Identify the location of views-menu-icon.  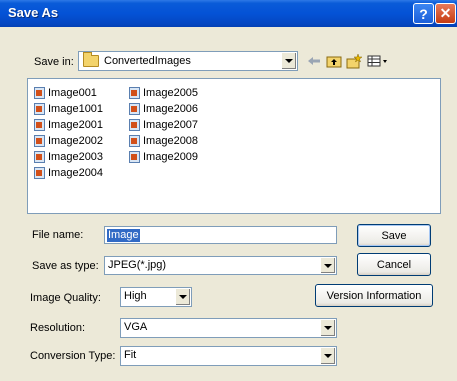
(378, 61).